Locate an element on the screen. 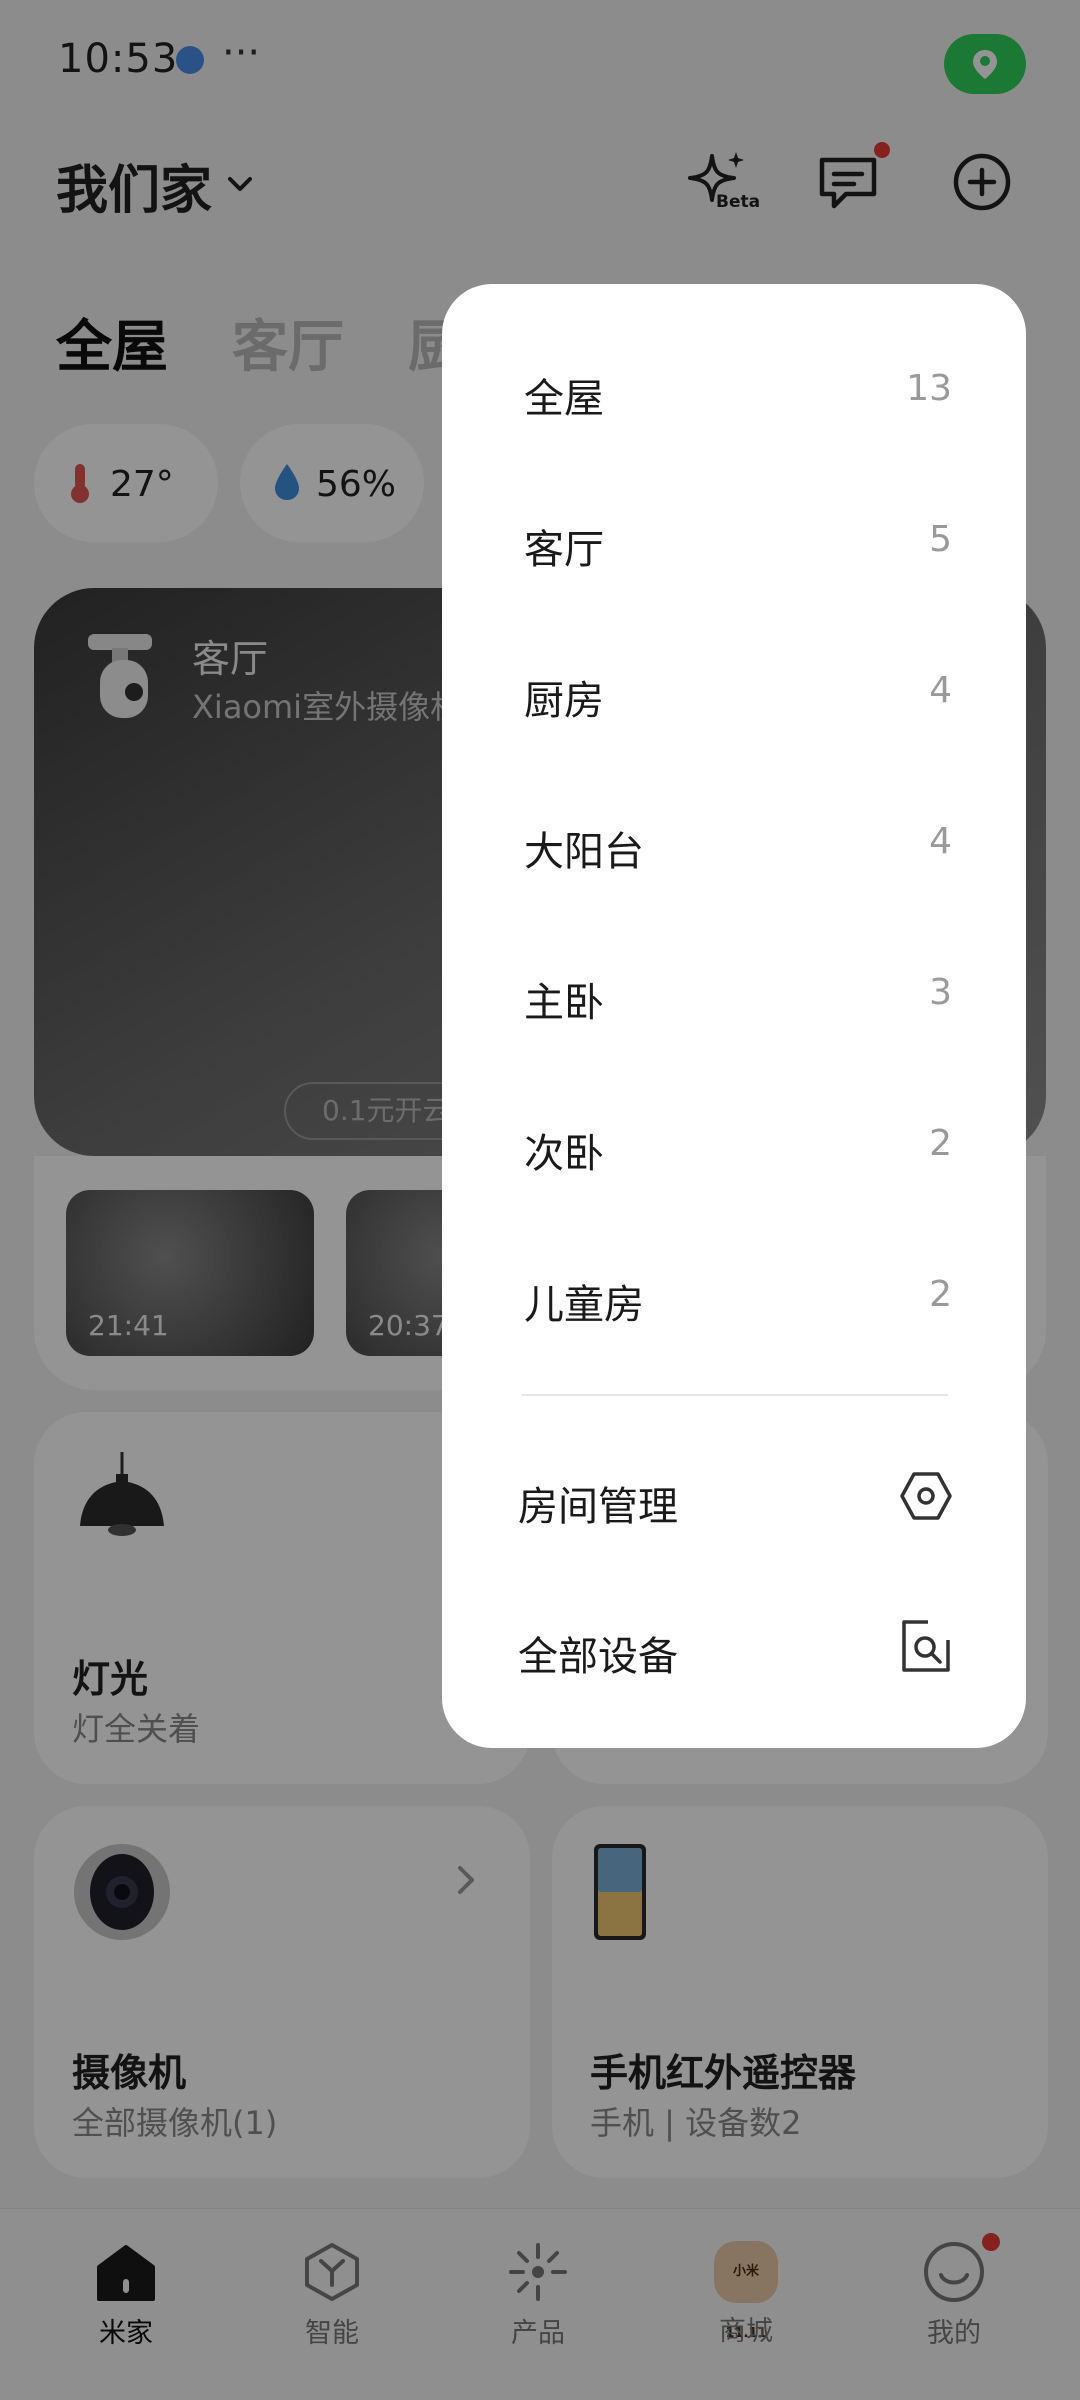 Image resolution: width=1080 pixels, height=2400 pixels. room-option-second-bedroom: 次卧 2 is located at coordinates (734, 1139).